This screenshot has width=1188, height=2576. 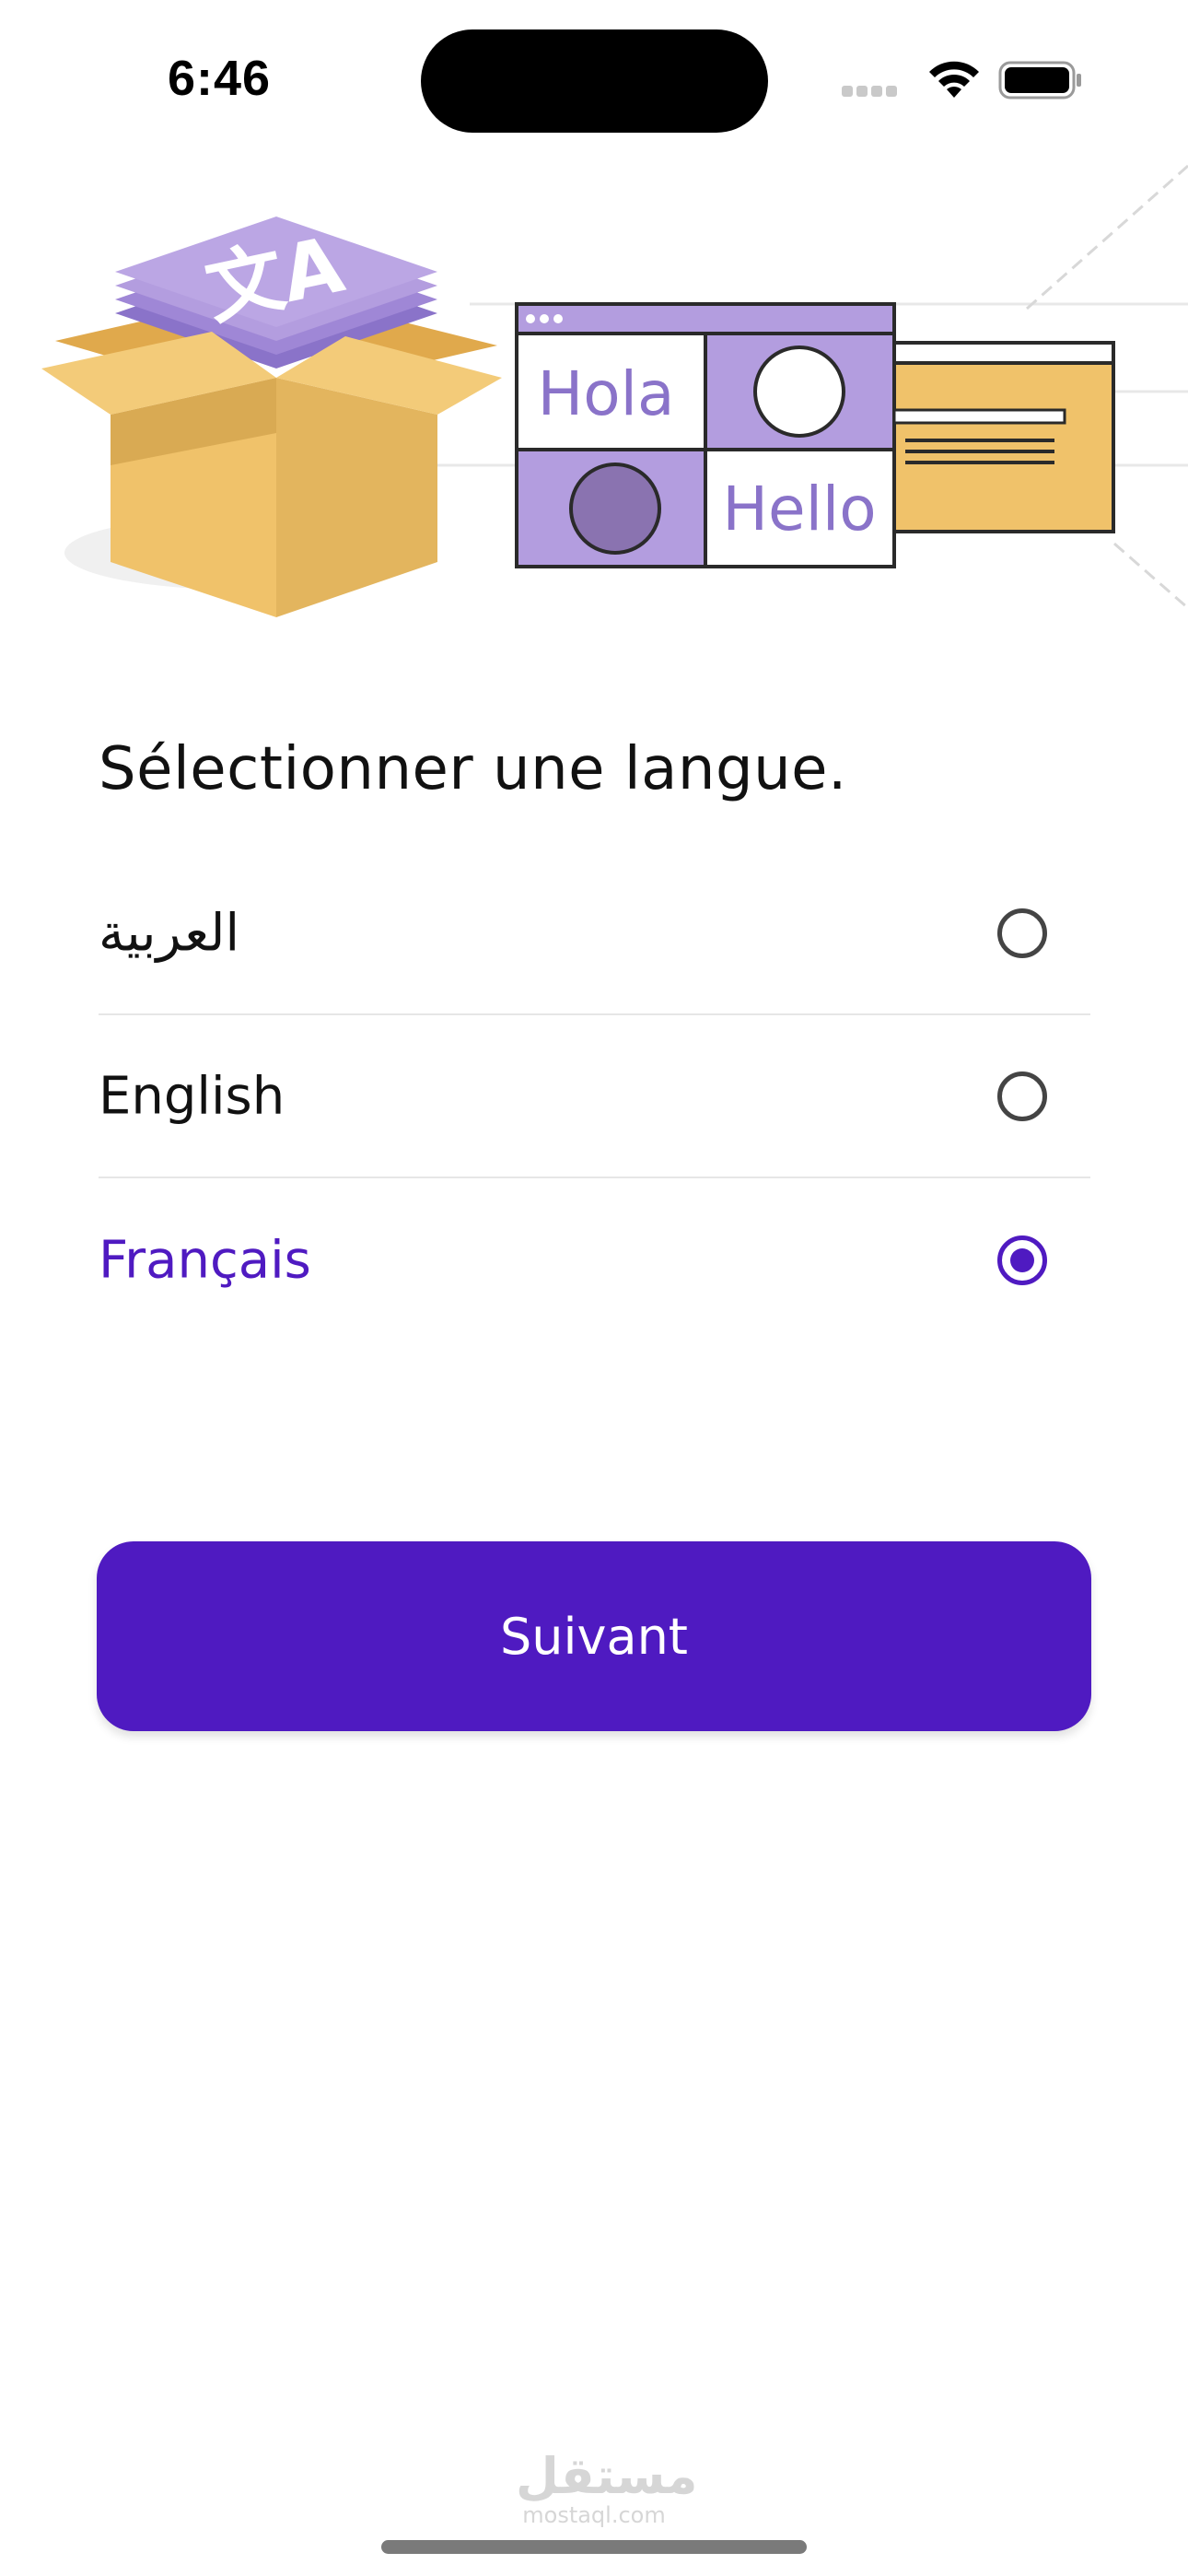 What do you see at coordinates (594, 933) in the screenshot?
I see `language-option-arabic: العربية` at bounding box center [594, 933].